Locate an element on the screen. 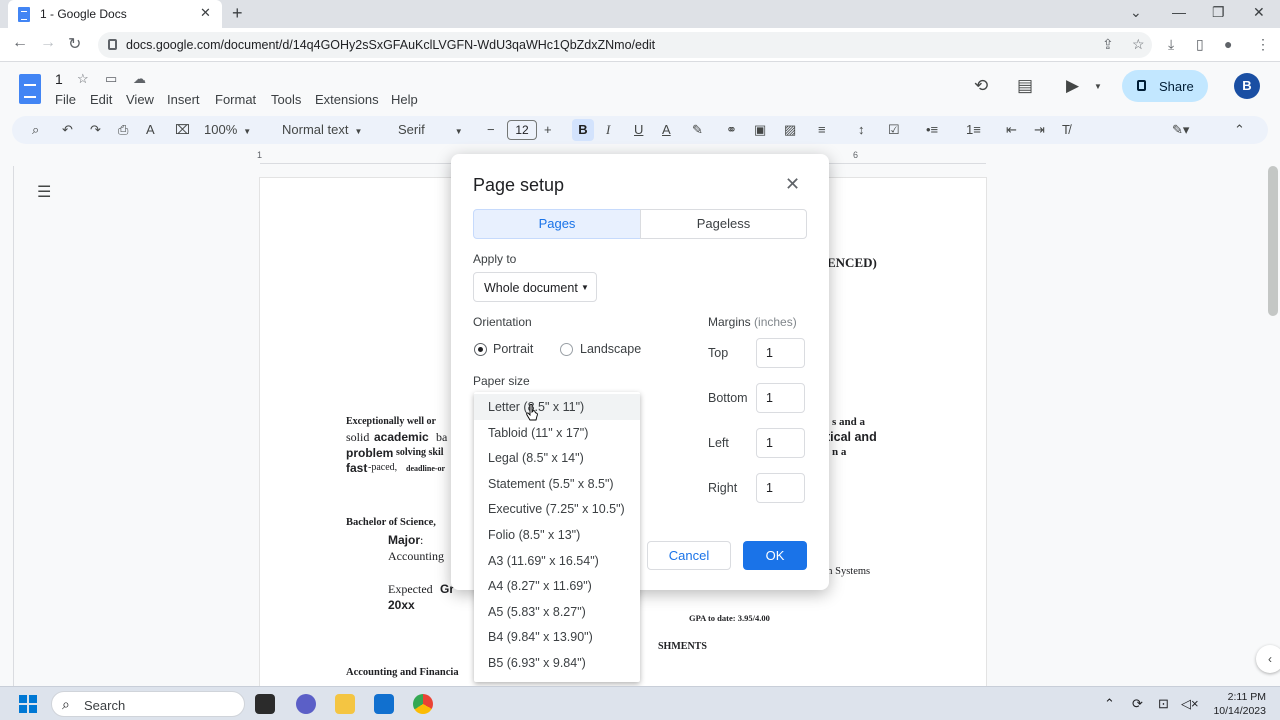 The image size is (1280, 720). redo-icon: ↷ is located at coordinates (95, 130).